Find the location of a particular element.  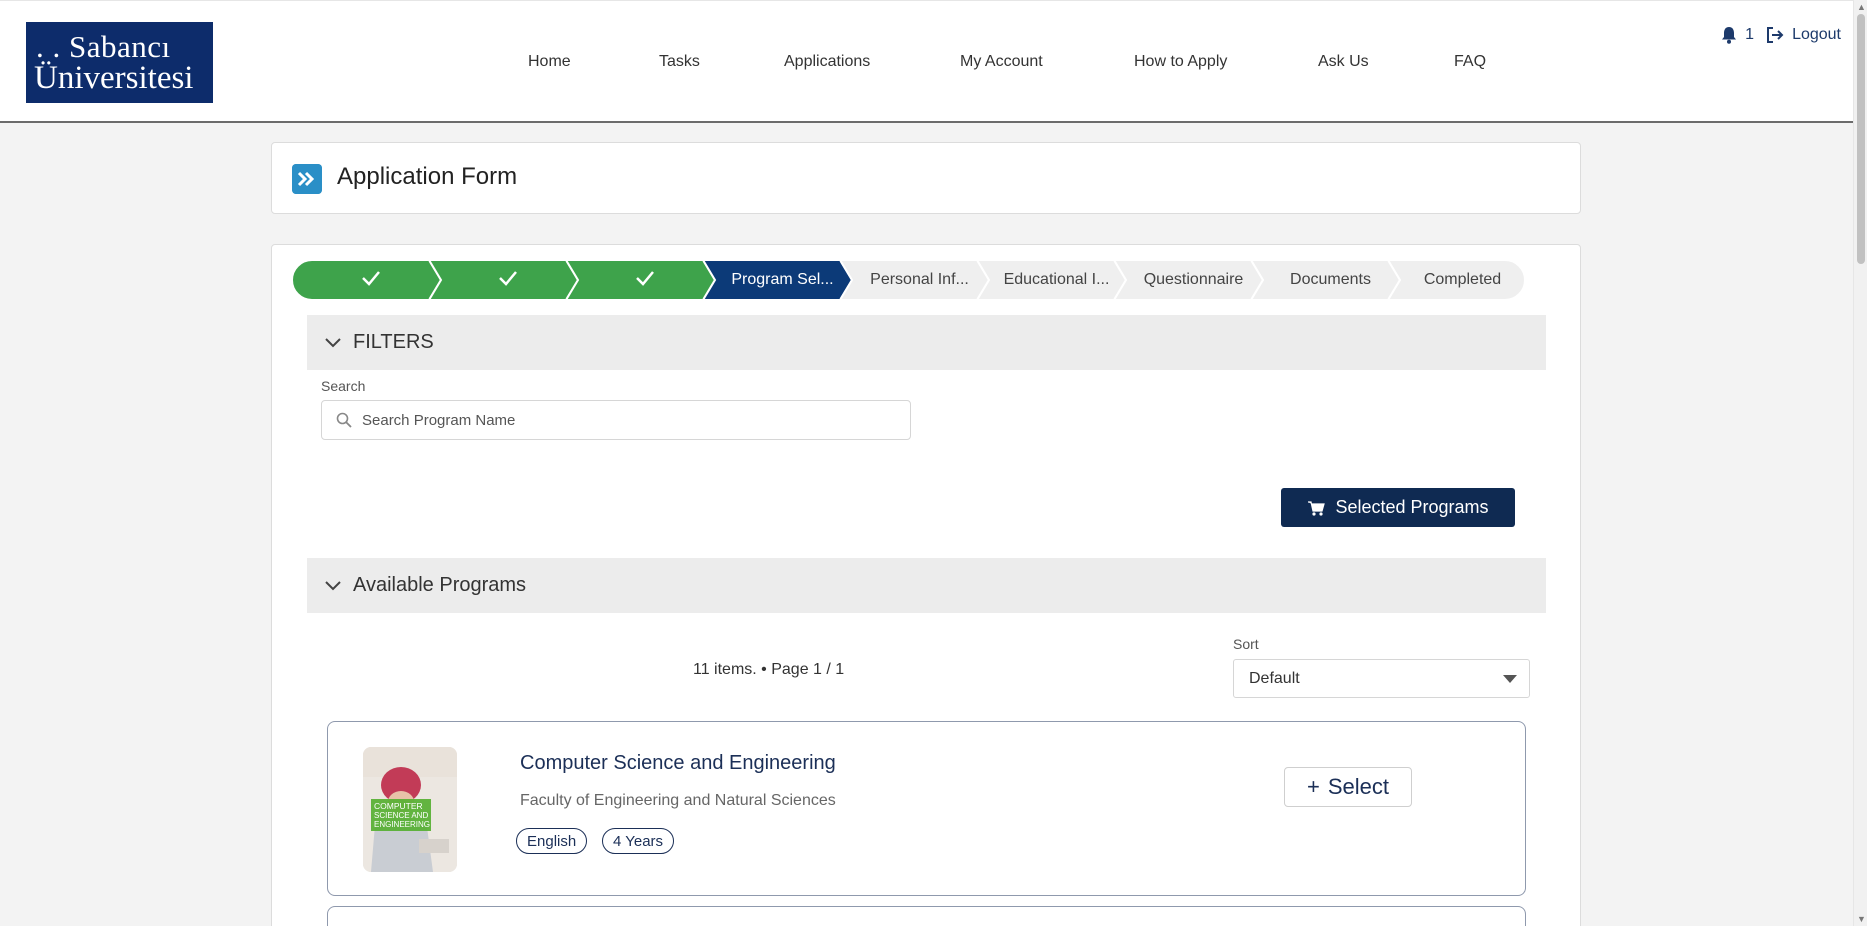

program-card-next is located at coordinates (926, 916).